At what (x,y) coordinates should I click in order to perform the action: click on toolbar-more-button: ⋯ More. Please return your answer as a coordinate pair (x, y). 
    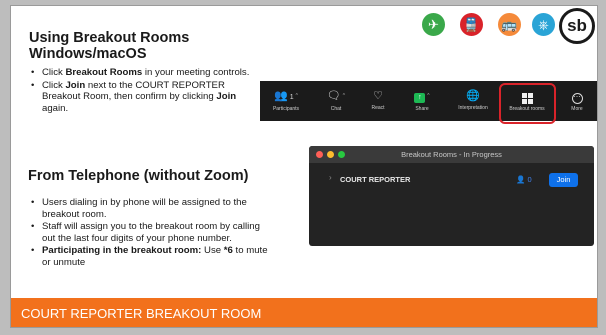
    Looking at the image, I should click on (577, 101).